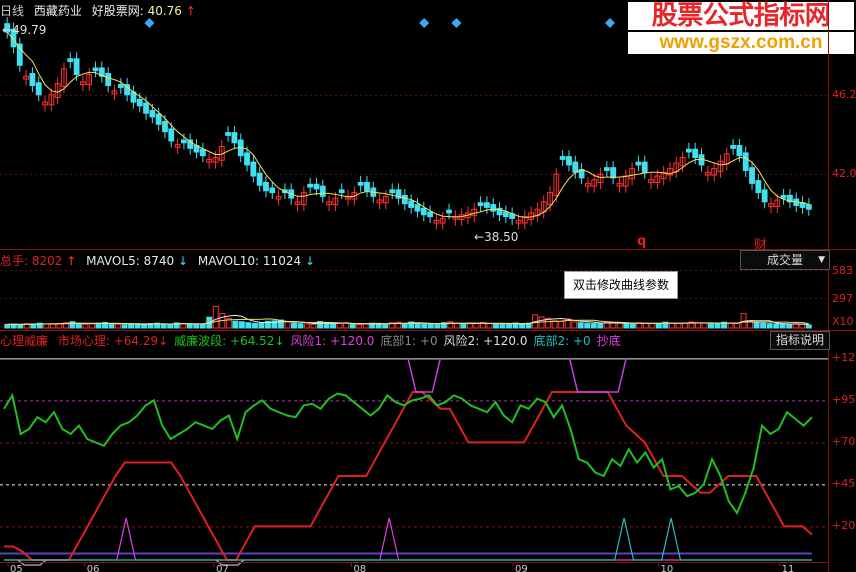 This screenshot has height=572, width=856. Describe the element at coordinates (844, 358) in the screenshot. I see `indicator-tick: +120` at that location.